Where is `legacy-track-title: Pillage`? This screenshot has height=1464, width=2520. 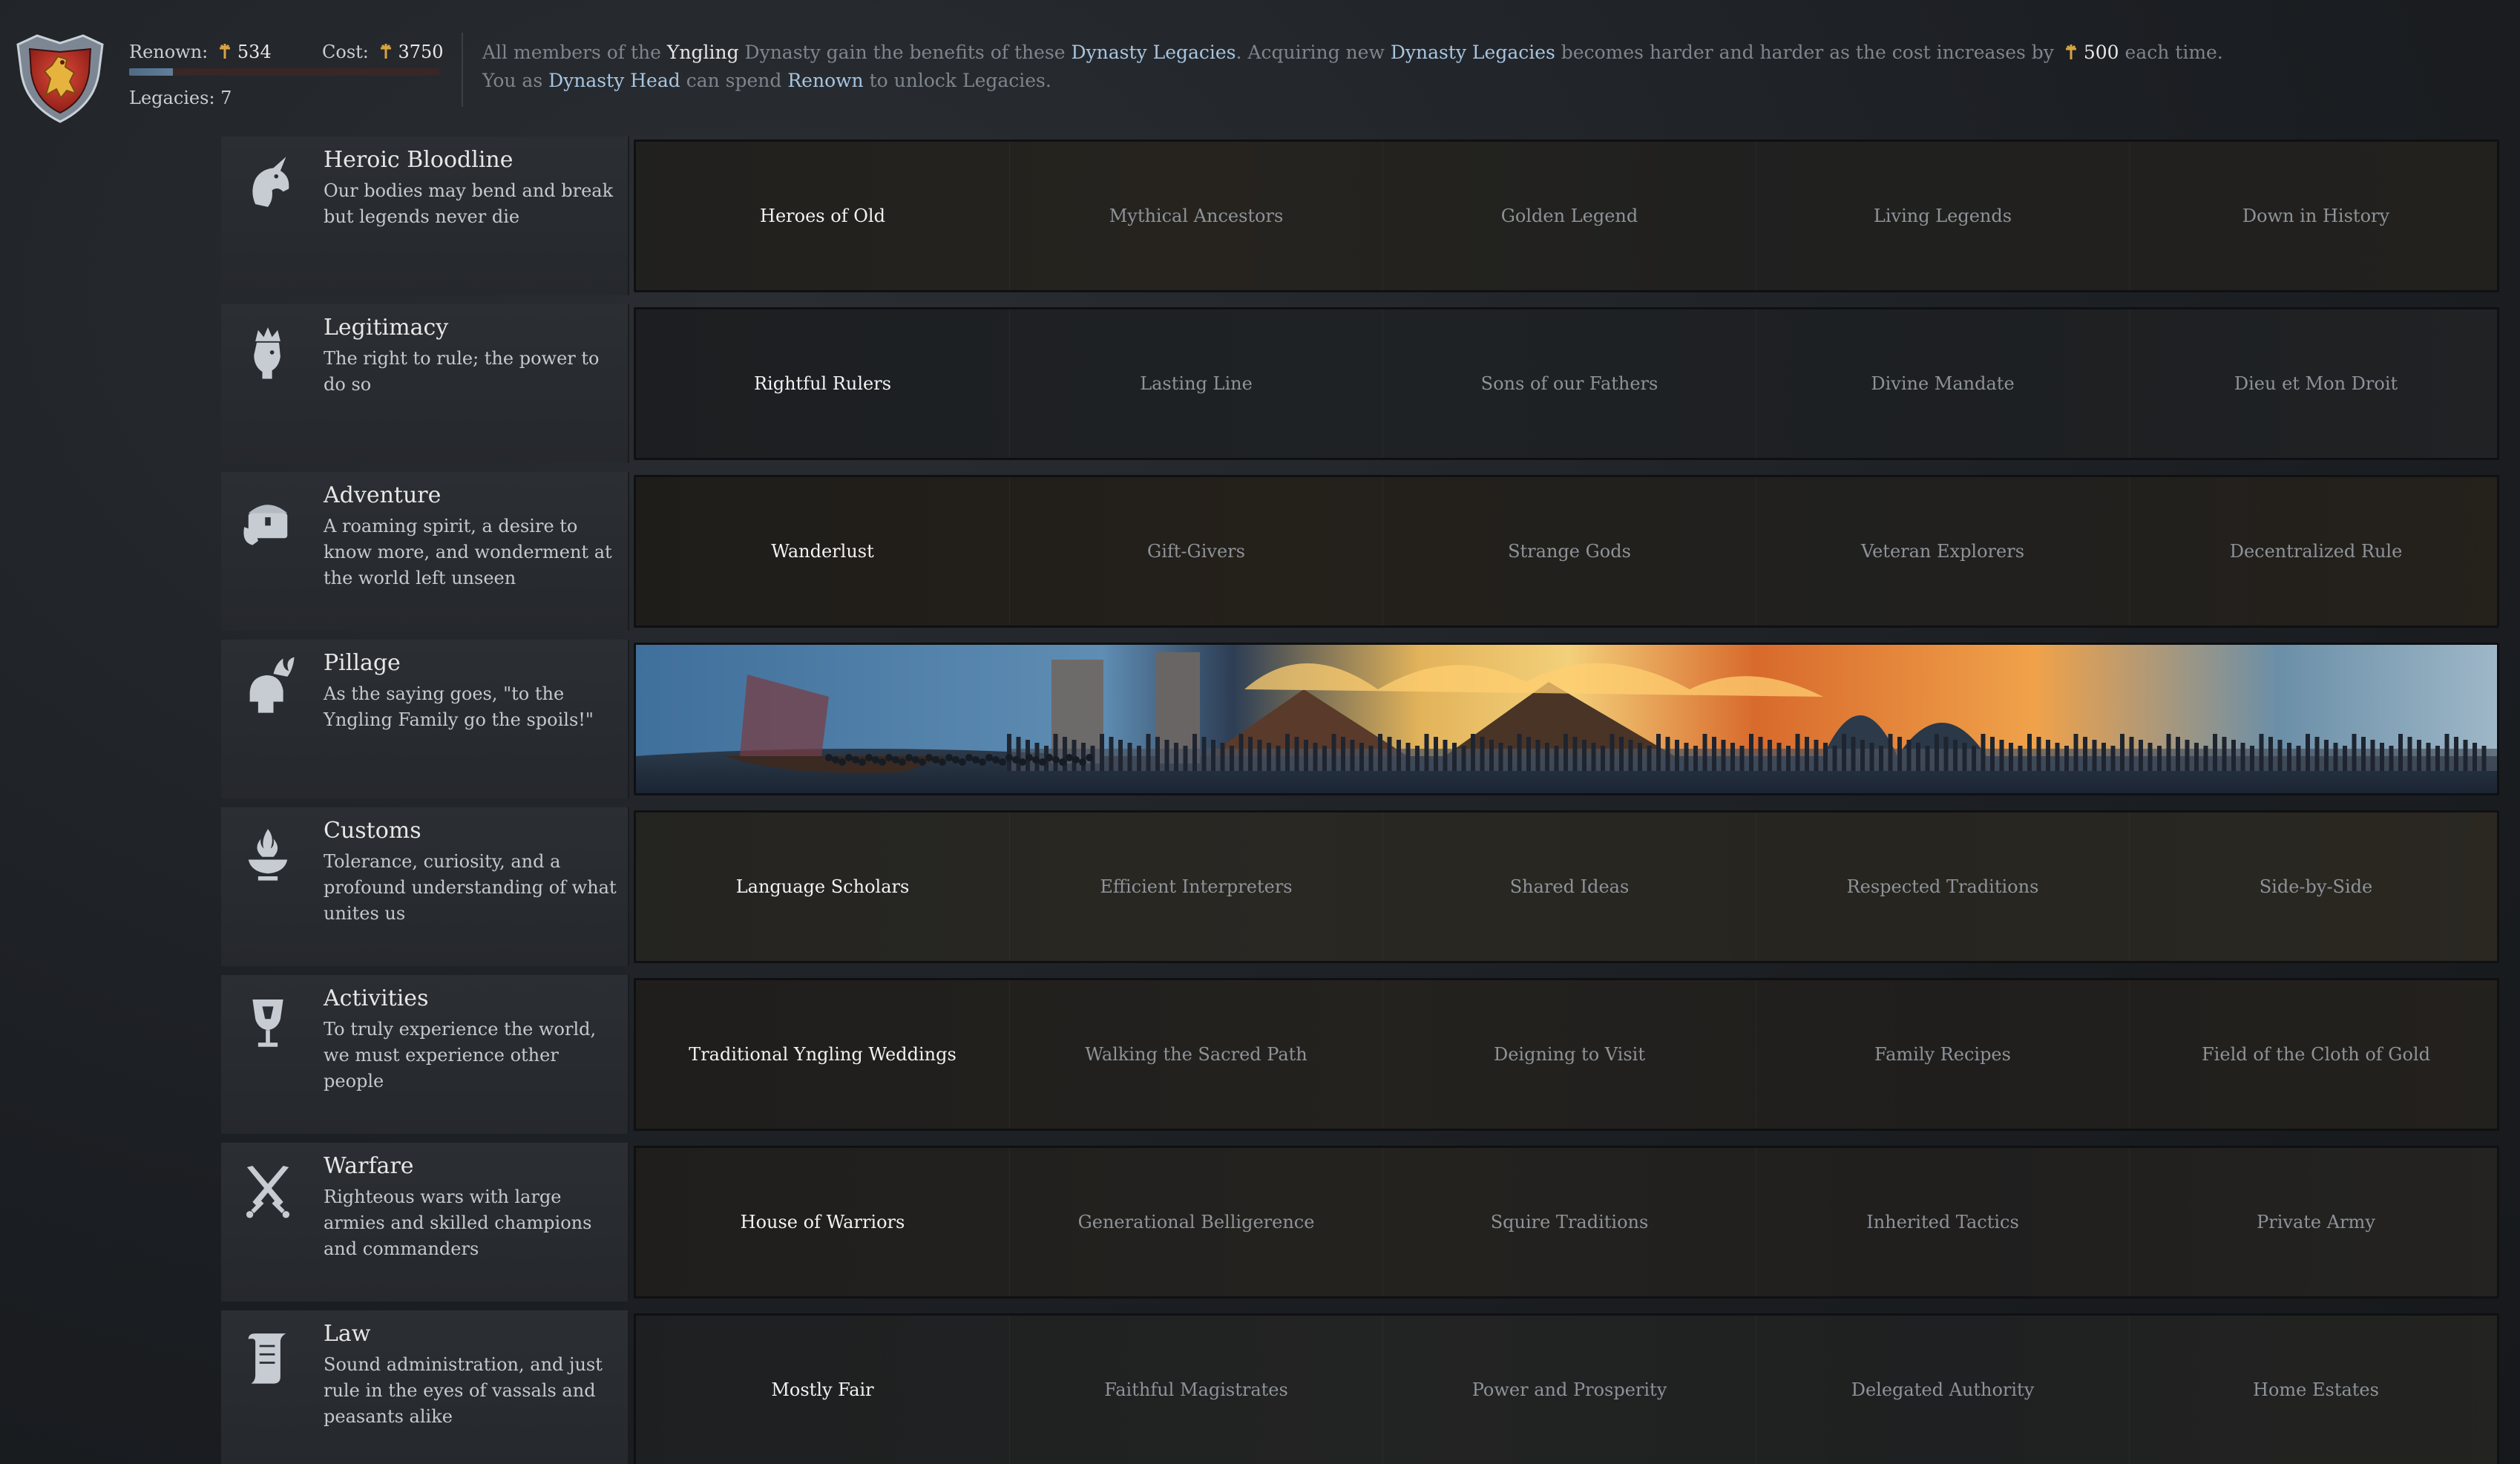 legacy-track-title: Pillage is located at coordinates (363, 663).